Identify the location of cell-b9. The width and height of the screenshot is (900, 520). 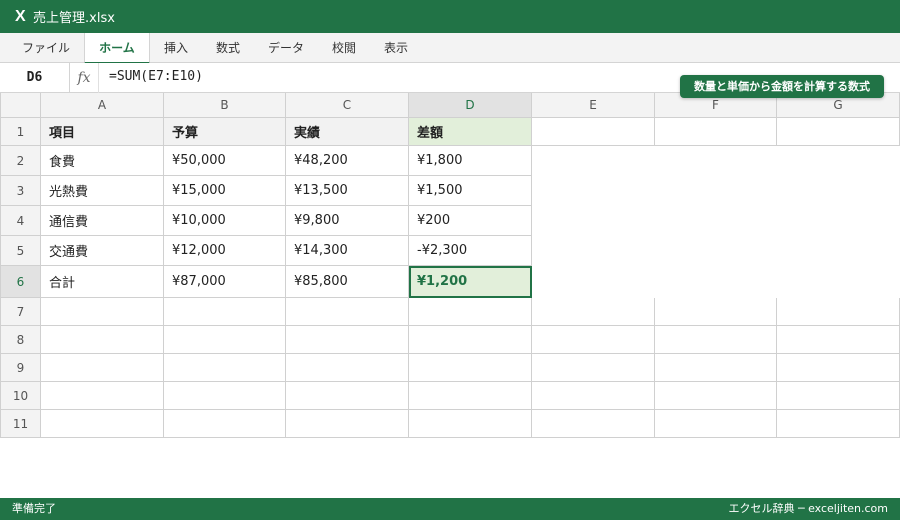
(225, 368).